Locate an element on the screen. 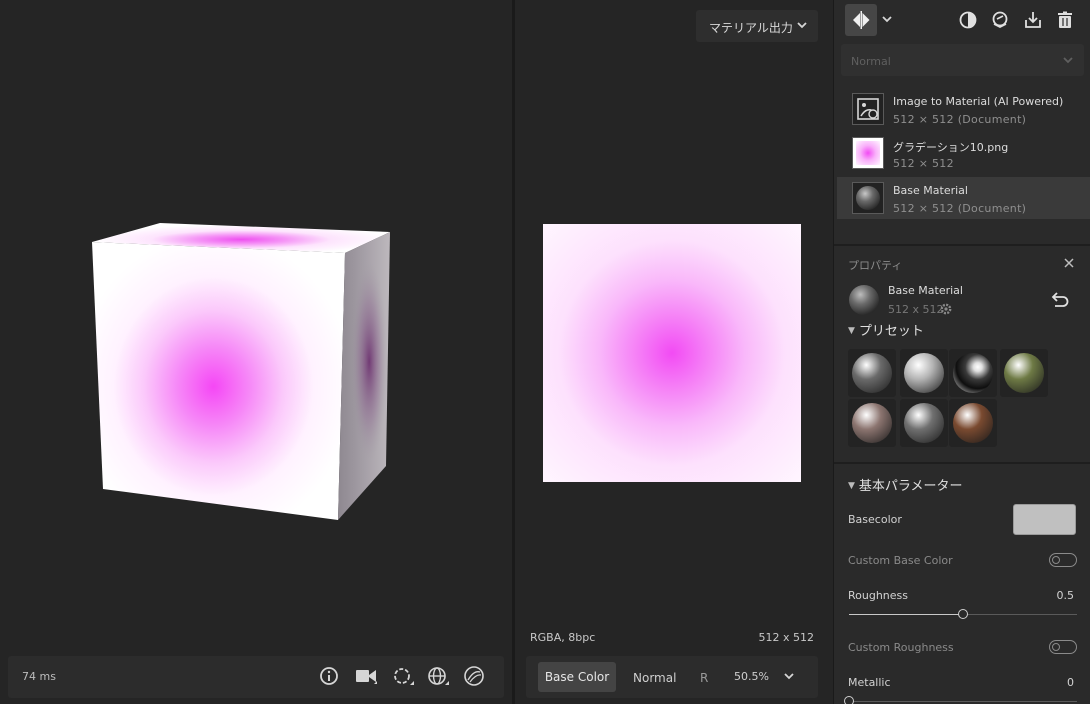  blend-mode-select: Normal is located at coordinates (962, 60).